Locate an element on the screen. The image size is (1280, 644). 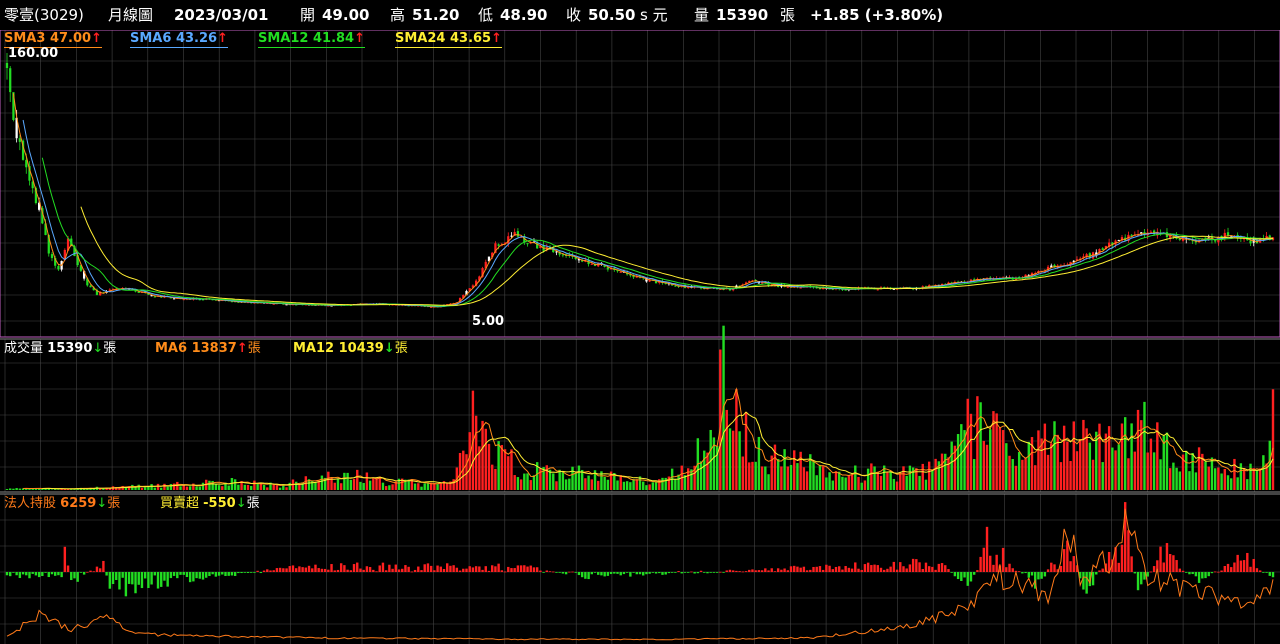
sma12-legend: SMA12 41.84↑ is located at coordinates (312, 39).